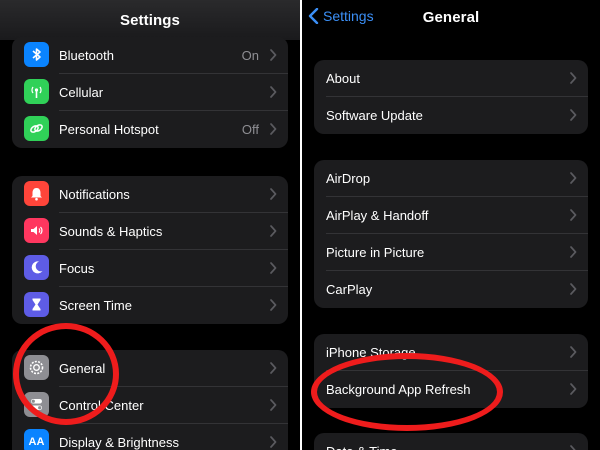 This screenshot has width=600, height=450. Describe the element at coordinates (398, 389) in the screenshot. I see `row-label: Background App Refresh` at that location.